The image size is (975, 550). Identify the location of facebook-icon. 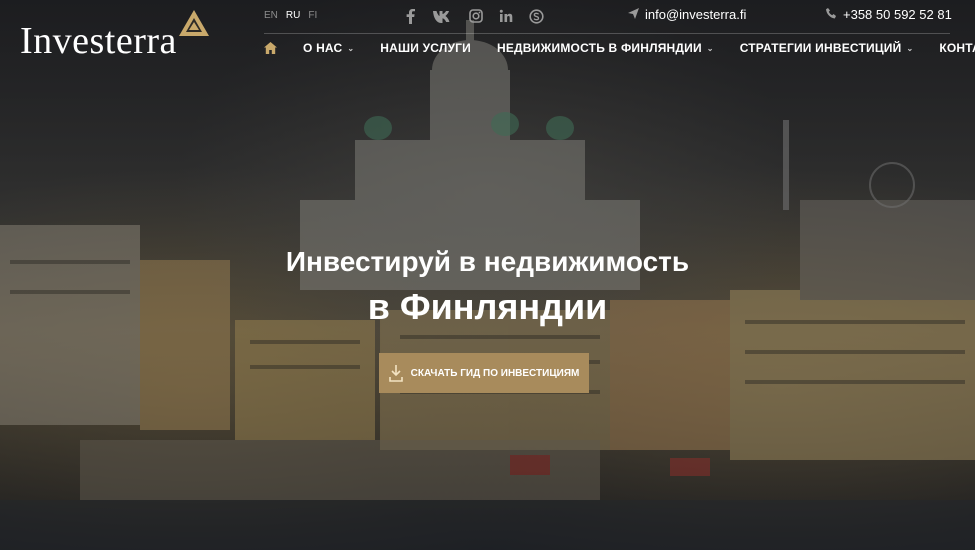
(410, 16).